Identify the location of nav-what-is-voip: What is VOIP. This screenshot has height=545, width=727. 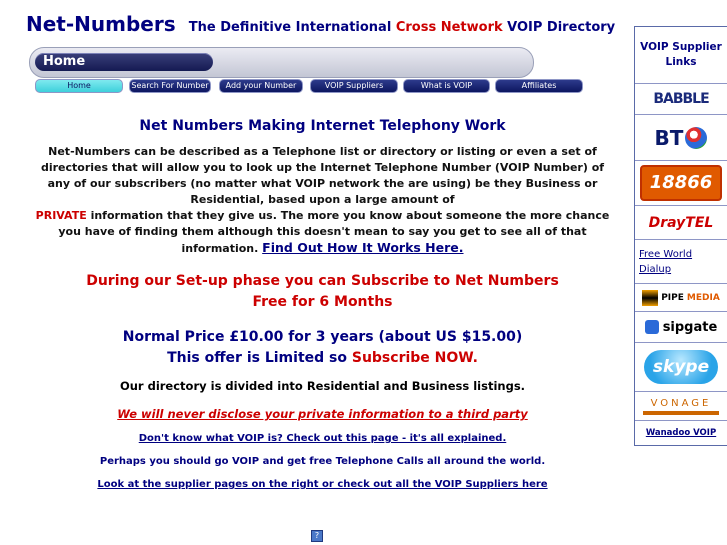
(446, 86).